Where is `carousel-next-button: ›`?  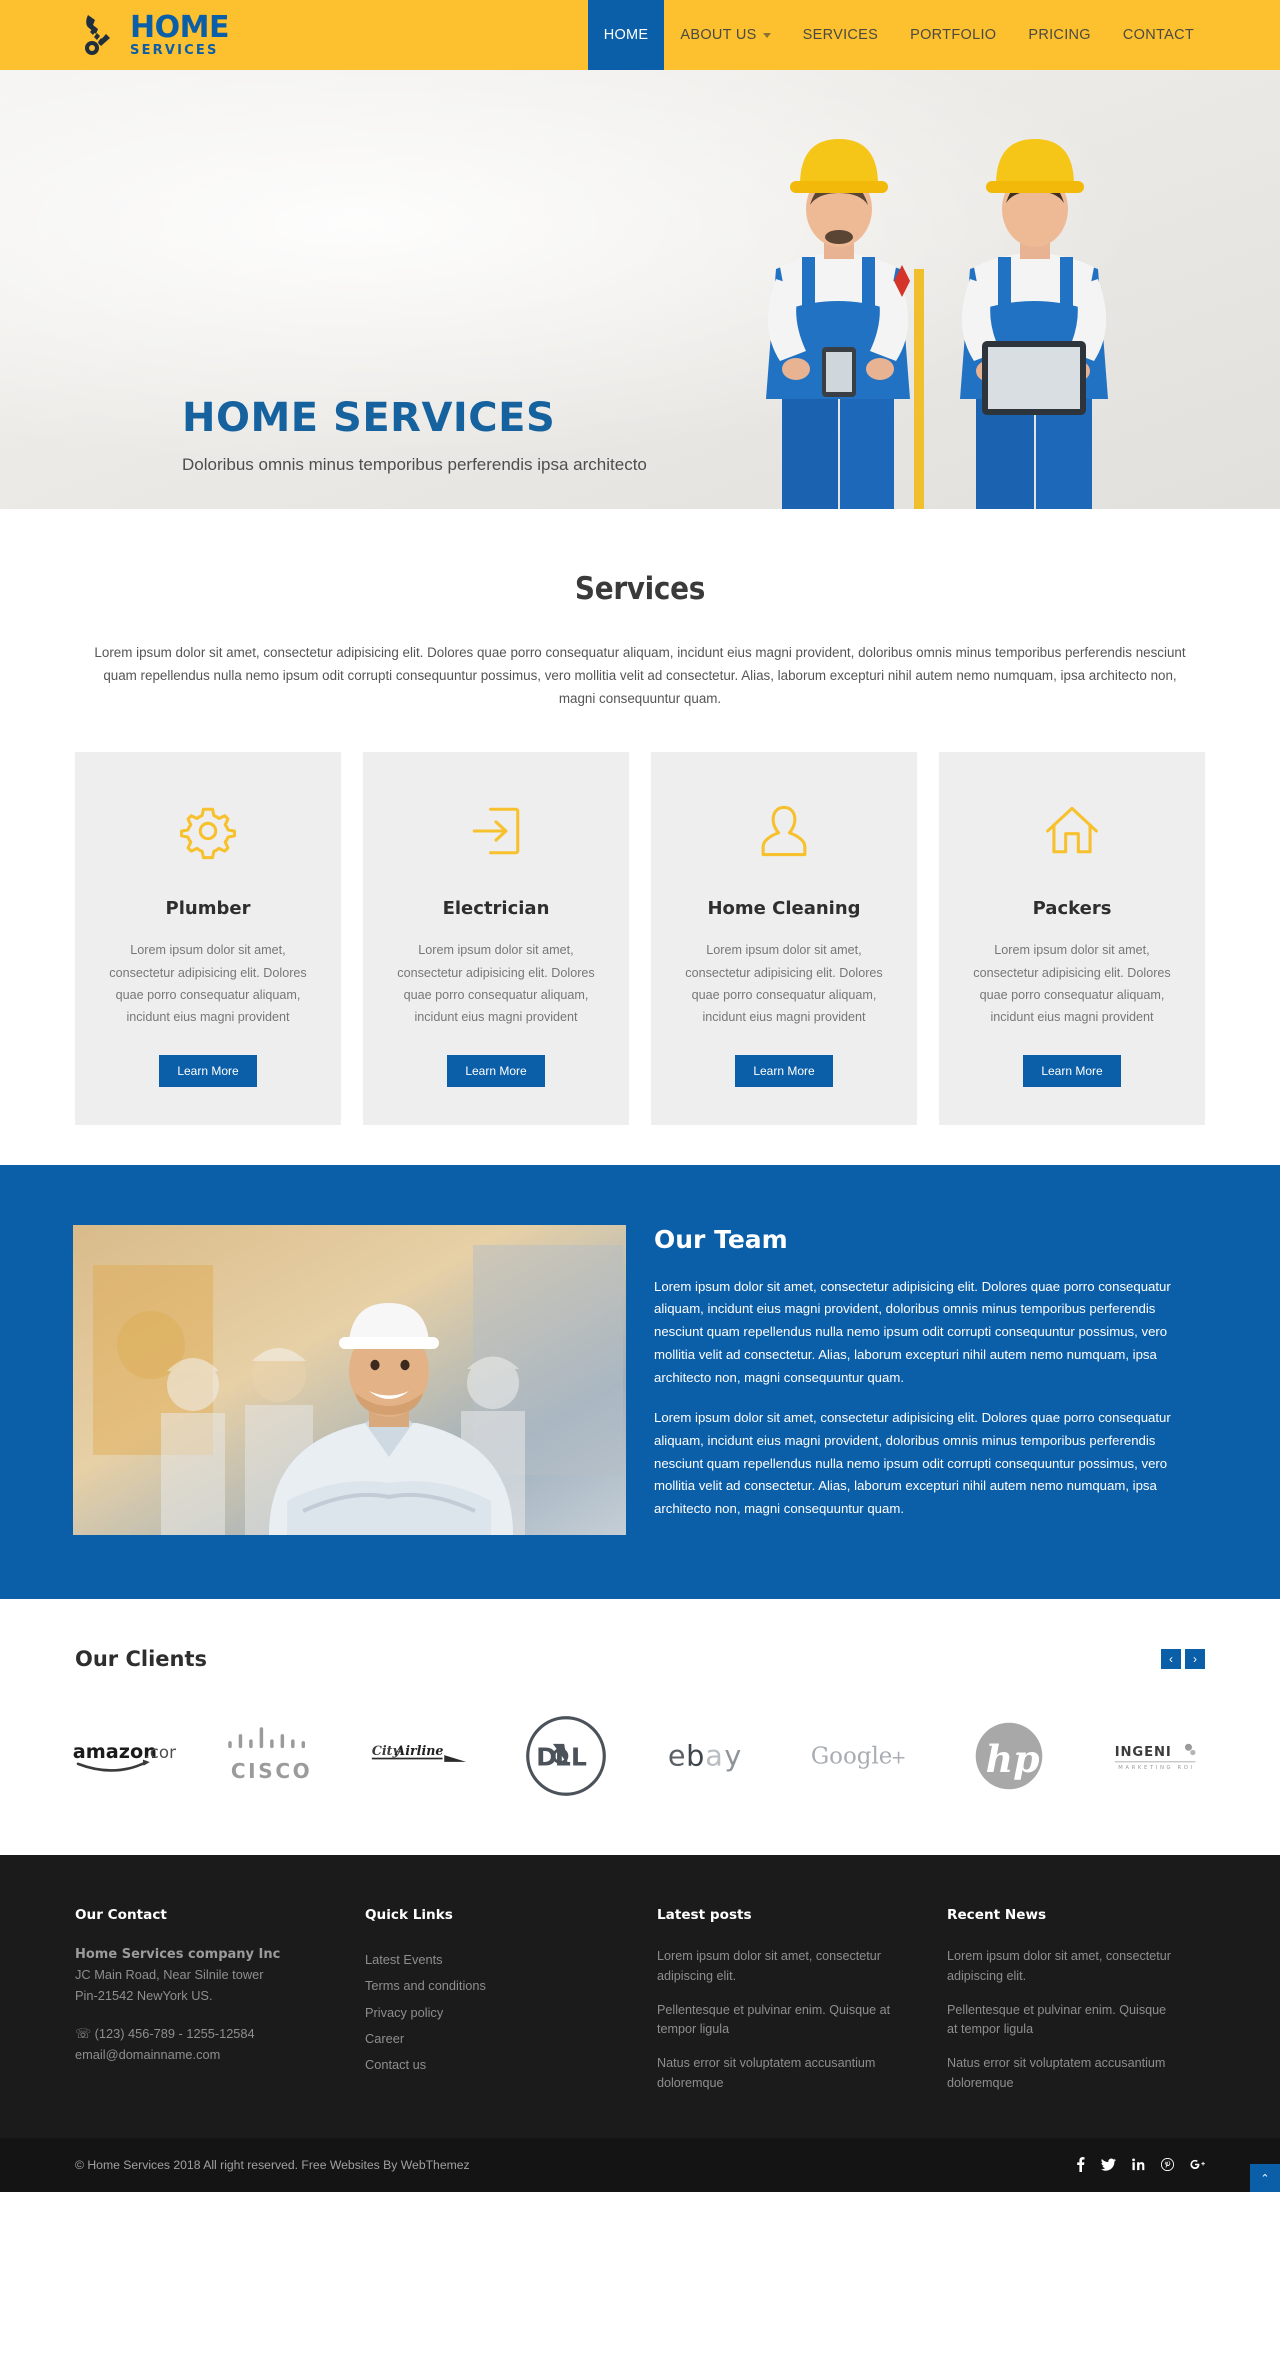 carousel-next-button: › is located at coordinates (1195, 1658).